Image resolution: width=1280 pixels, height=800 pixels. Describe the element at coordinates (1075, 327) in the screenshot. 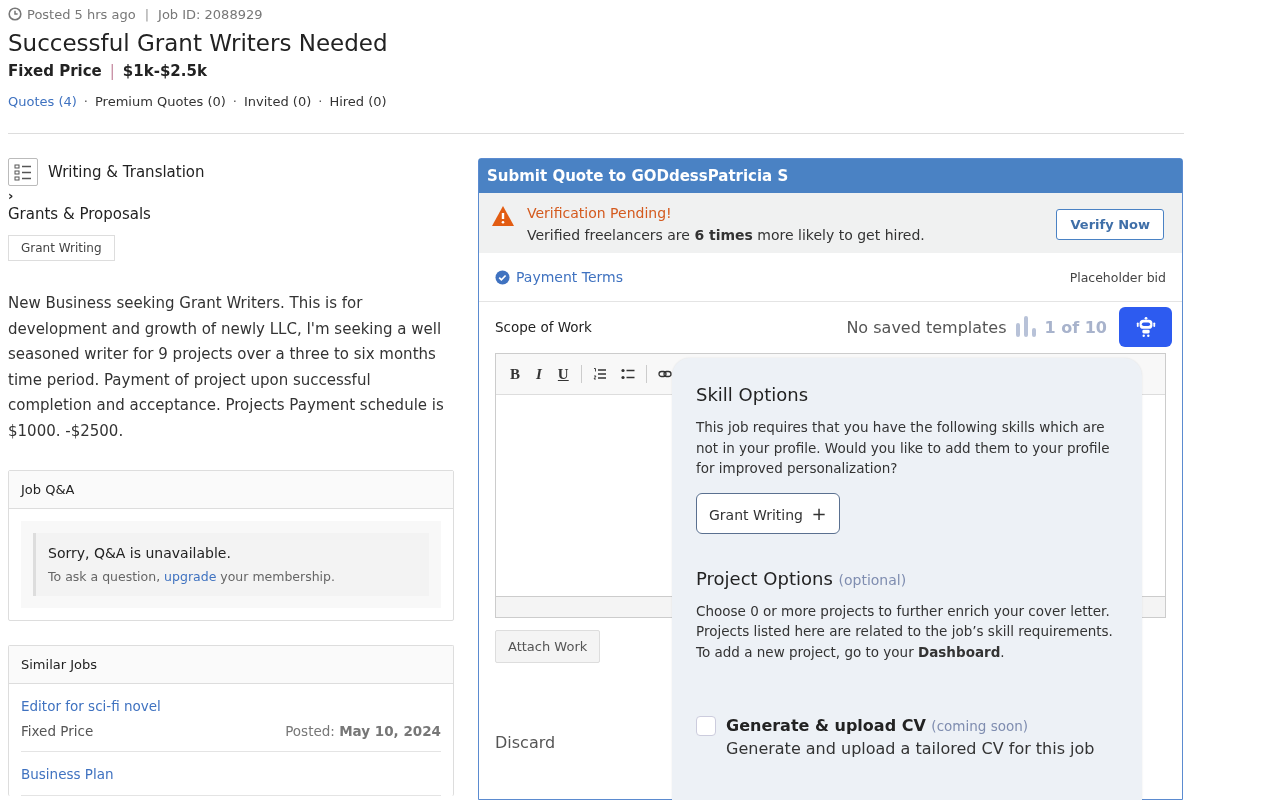

I see `template-counter: 1 of 10` at that location.